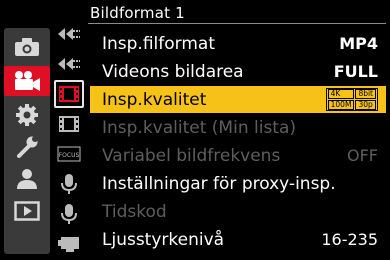  Describe the element at coordinates (238, 211) in the screenshot. I see `menu-item-time-code: Tidskod` at that location.